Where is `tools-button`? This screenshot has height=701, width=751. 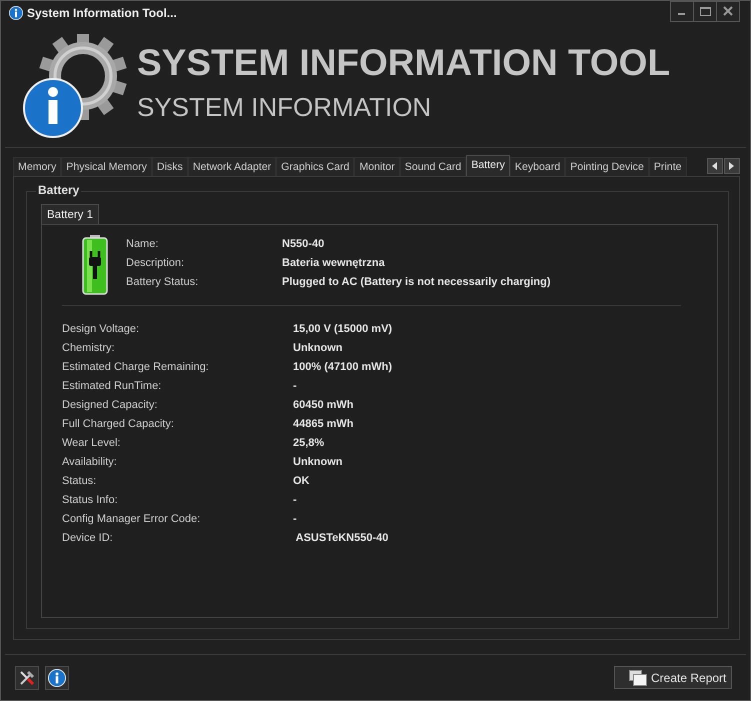
tools-button is located at coordinates (27, 678).